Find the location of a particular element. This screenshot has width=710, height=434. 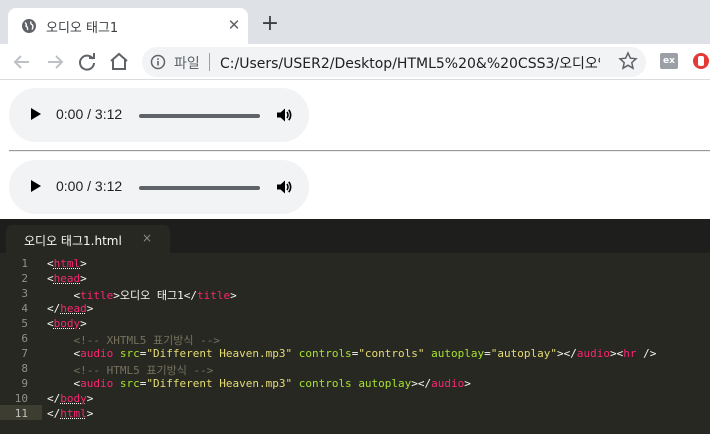

line-number-gutter: 1 2 3 4 5 6 7 8 9 10 11 is located at coordinates (21, 344).